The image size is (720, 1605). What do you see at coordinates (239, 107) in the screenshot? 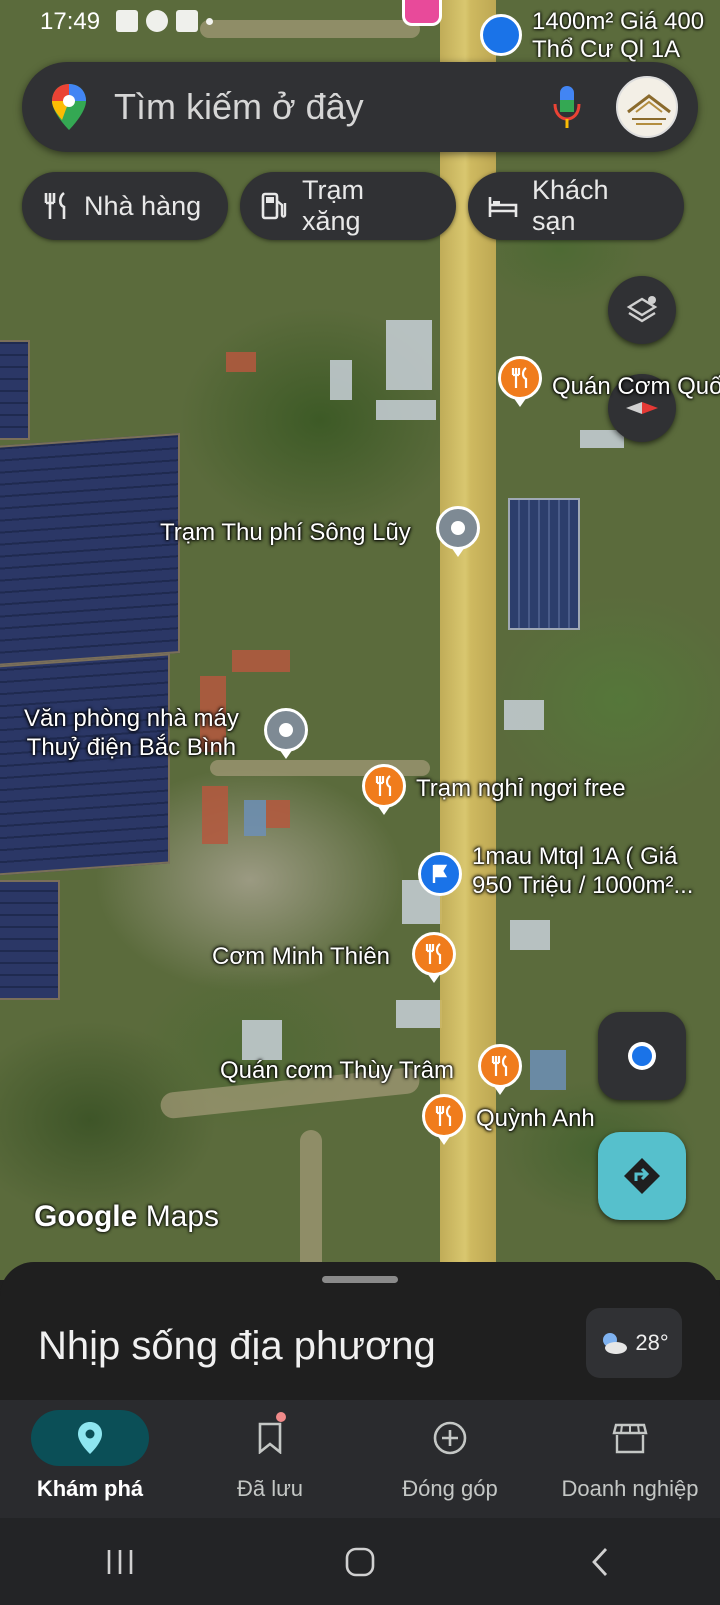
I see `search-input: Tìm kiếm ở đây` at bounding box center [239, 107].